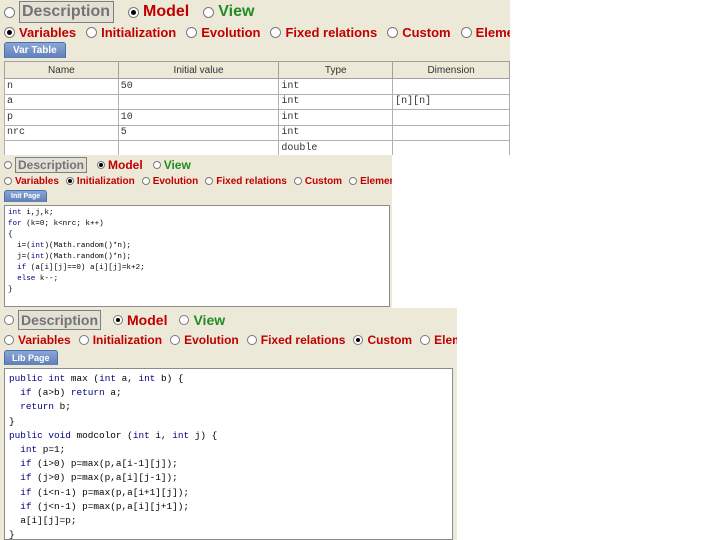 This screenshot has width=720, height=540. I want to click on subtab-label: Fixed relations, so click(303, 339).